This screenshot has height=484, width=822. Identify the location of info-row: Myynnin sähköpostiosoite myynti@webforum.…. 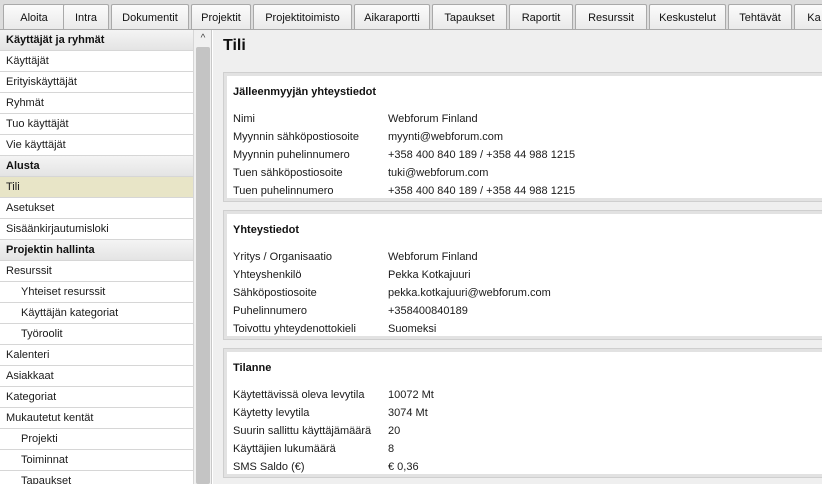
(527, 137).